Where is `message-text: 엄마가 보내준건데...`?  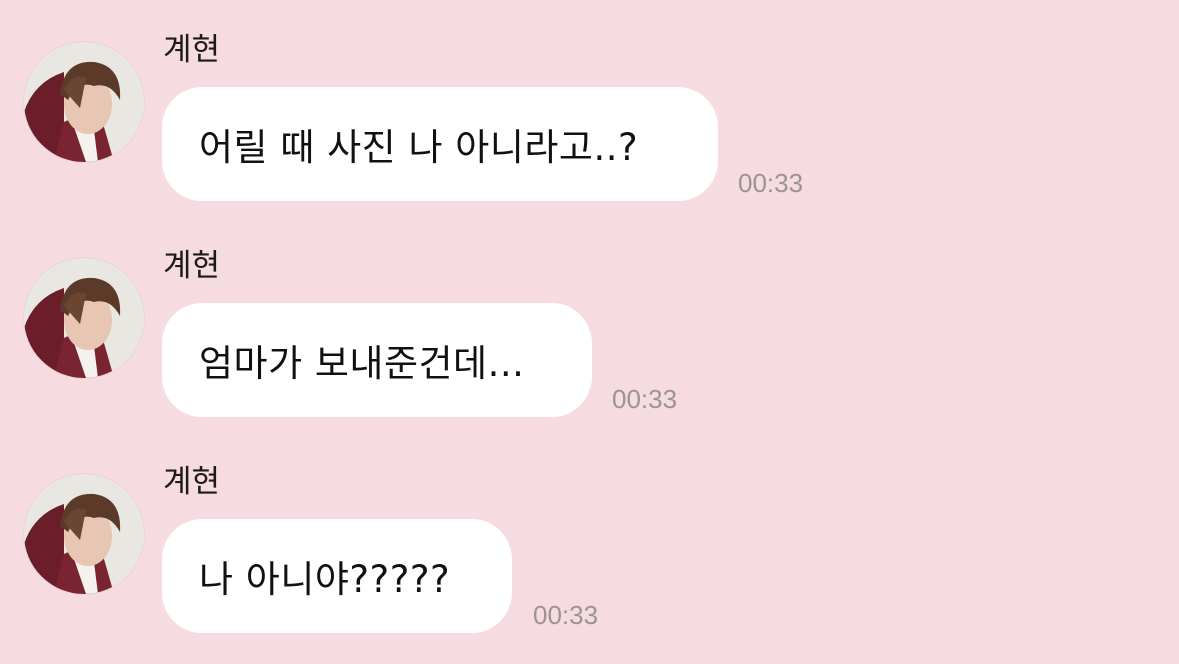 message-text: 엄마가 보내준건데... is located at coordinates (362, 363).